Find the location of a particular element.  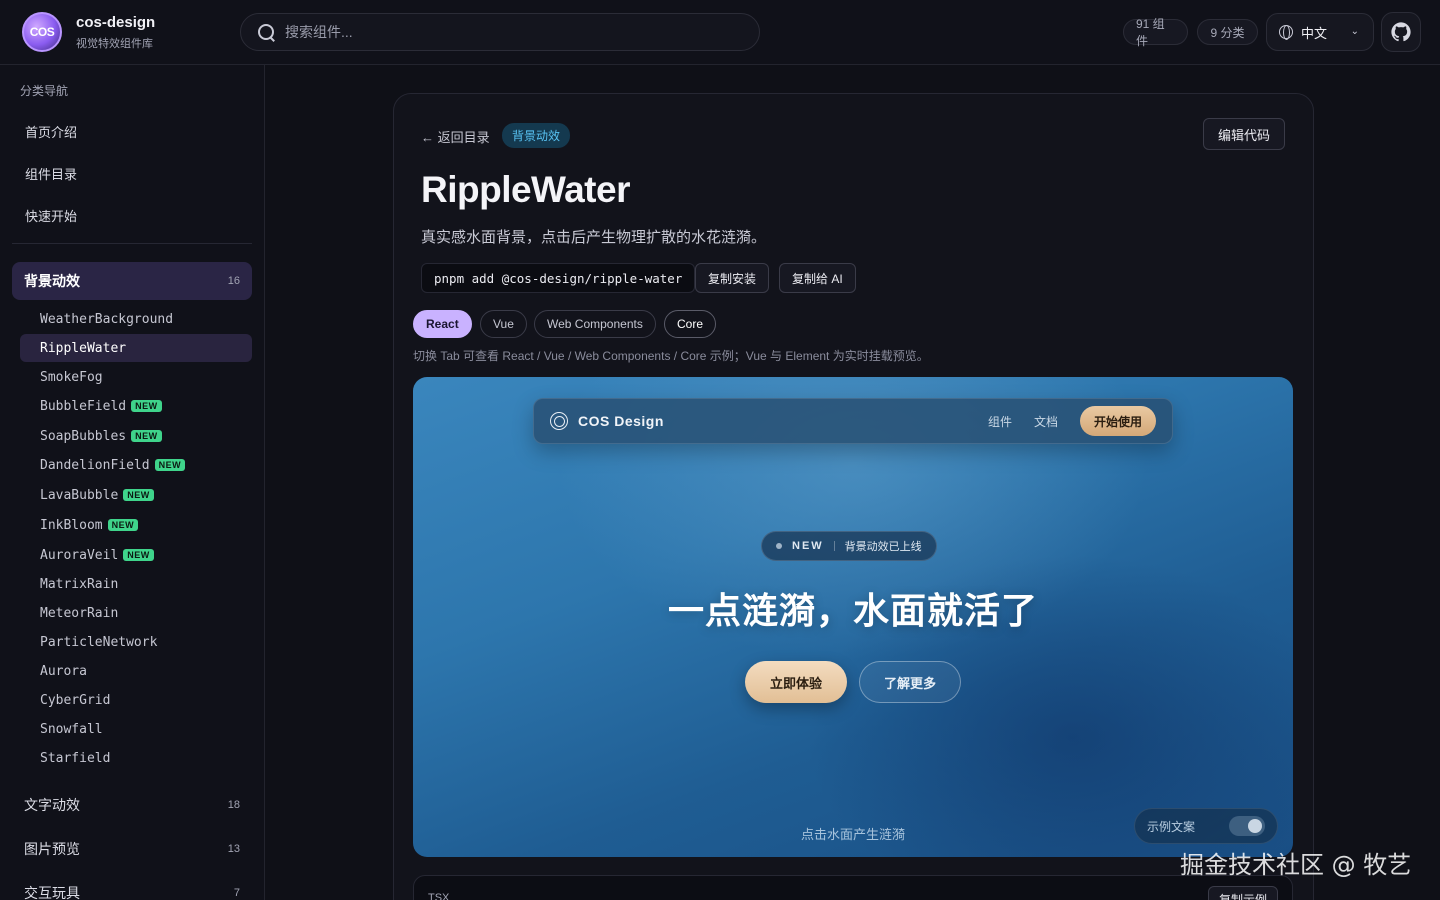

preview-logo-icon is located at coordinates (559, 421).